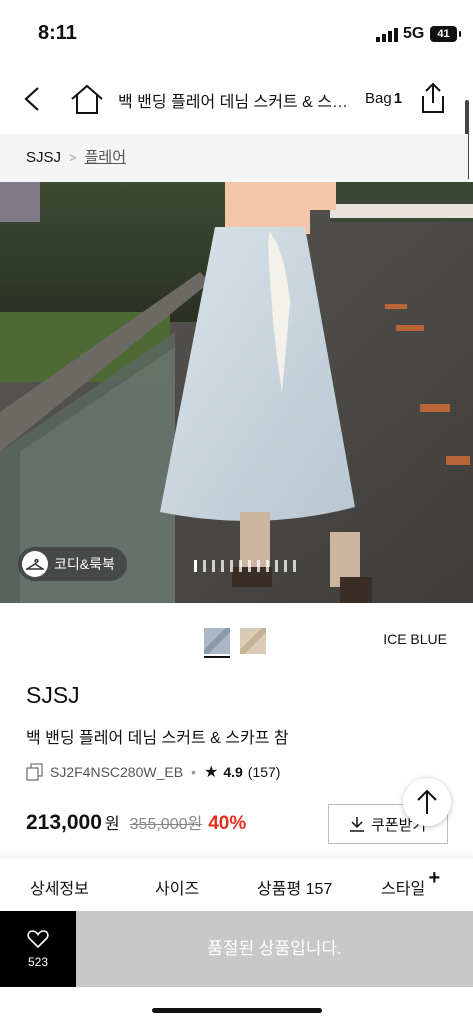  I want to click on battery-icon: 41, so click(445, 34).